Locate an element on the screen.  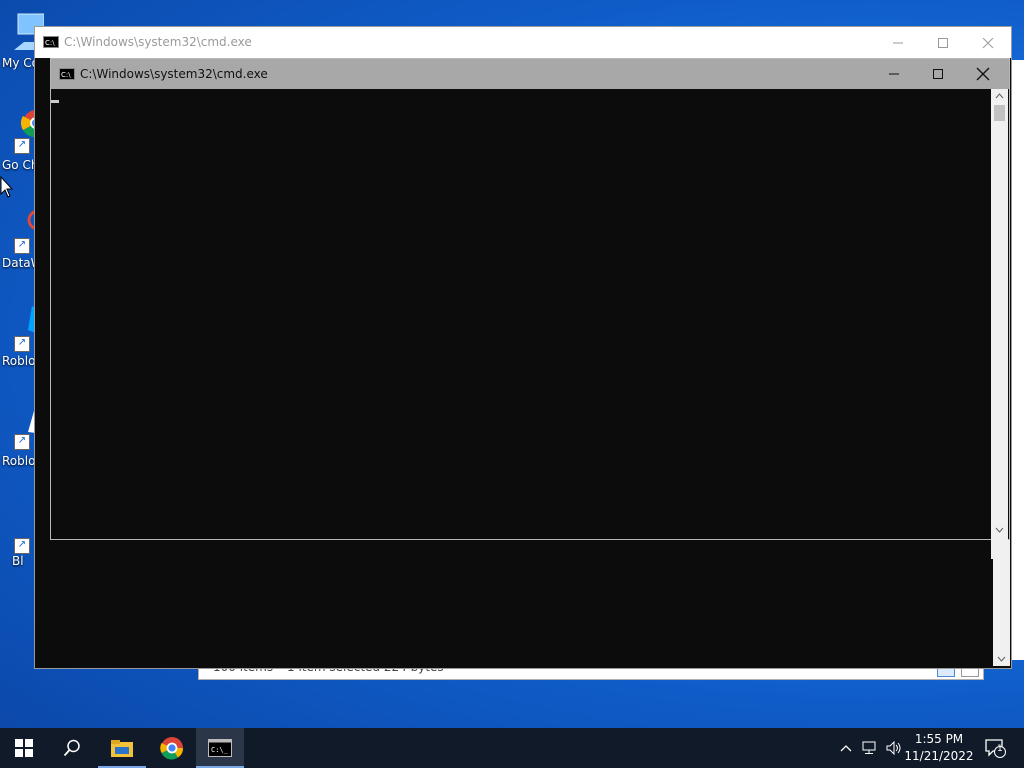
chrome-taskbar-button is located at coordinates (172, 748).